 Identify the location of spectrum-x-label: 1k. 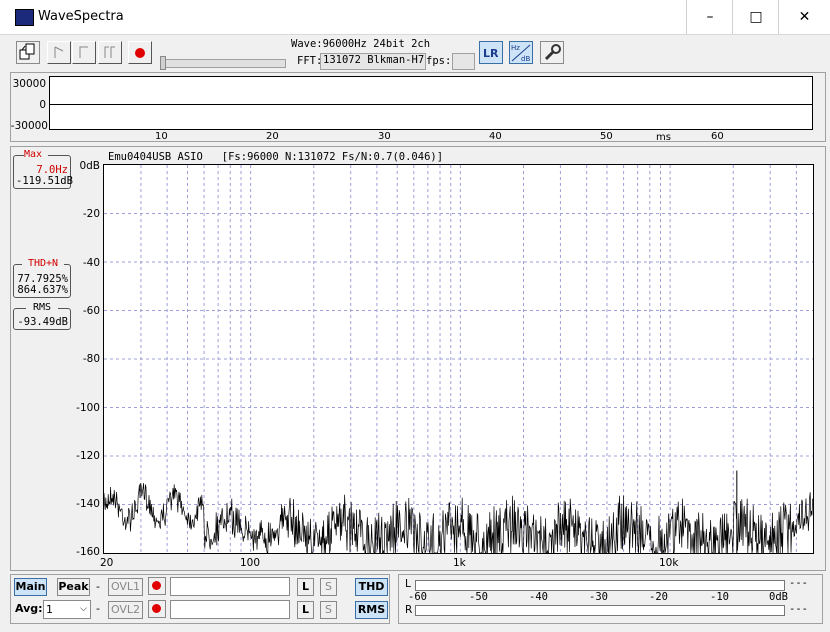
(459, 563).